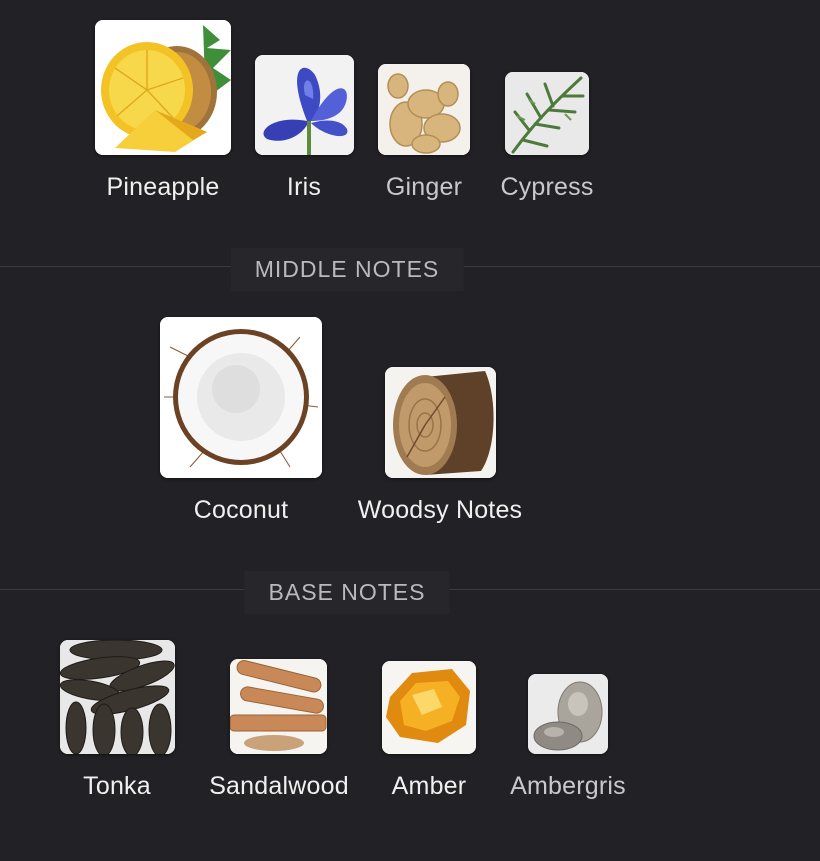 Image resolution: width=820 pixels, height=861 pixels. What do you see at coordinates (304, 105) in the screenshot?
I see `iris-flower-image` at bounding box center [304, 105].